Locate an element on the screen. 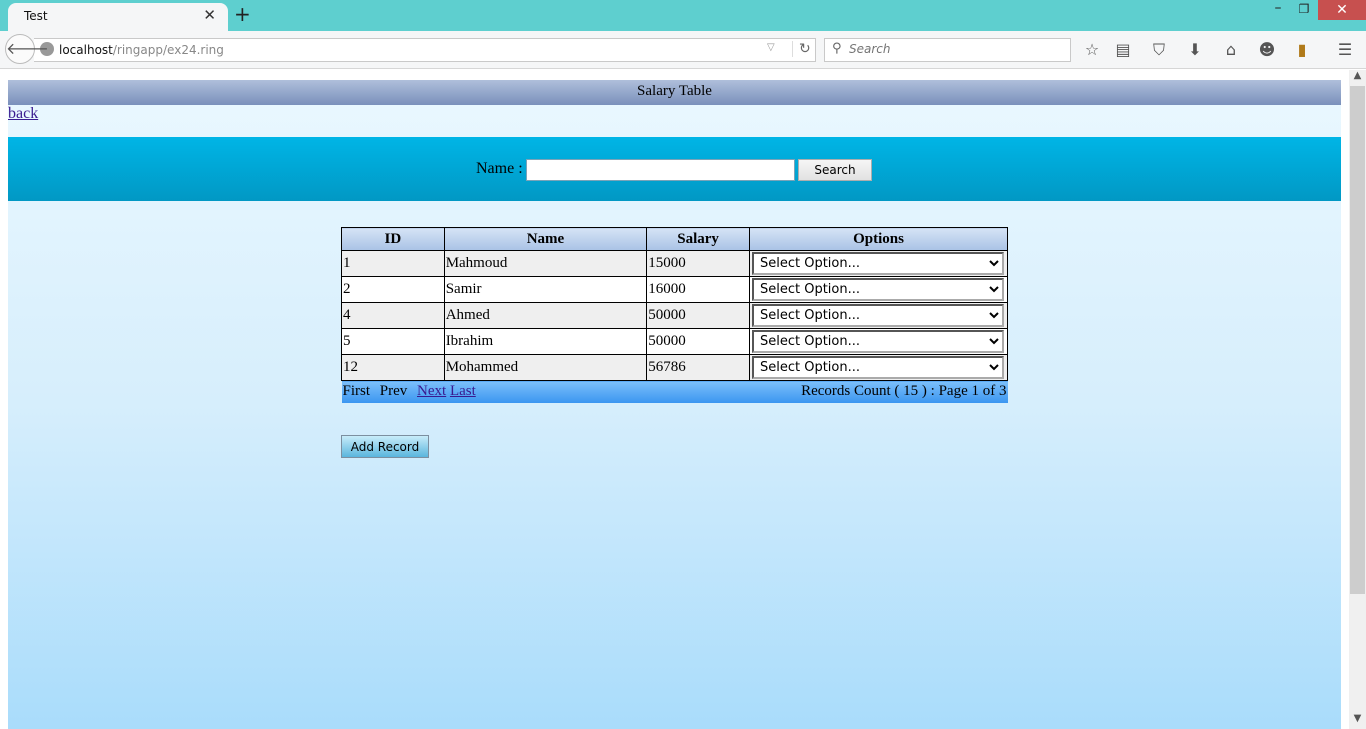  home-icon: ⌂ is located at coordinates (1231, 50).